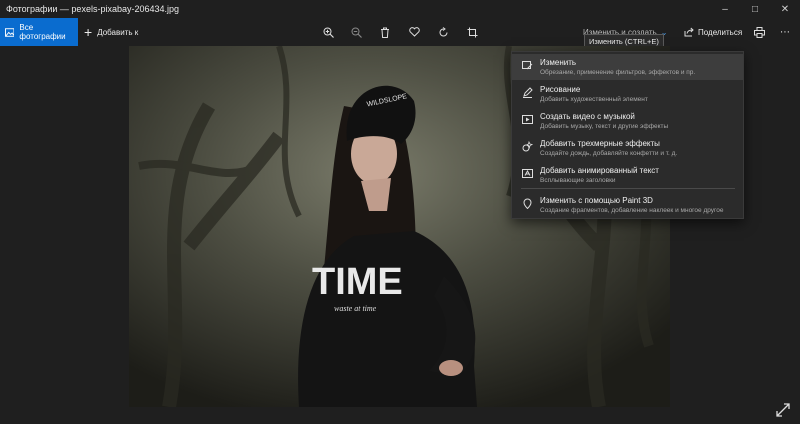 The width and height of the screenshot is (800, 424). Describe the element at coordinates (578, 180) in the screenshot. I see `menu-item-subtitle: Всплывающие заголовки` at that location.